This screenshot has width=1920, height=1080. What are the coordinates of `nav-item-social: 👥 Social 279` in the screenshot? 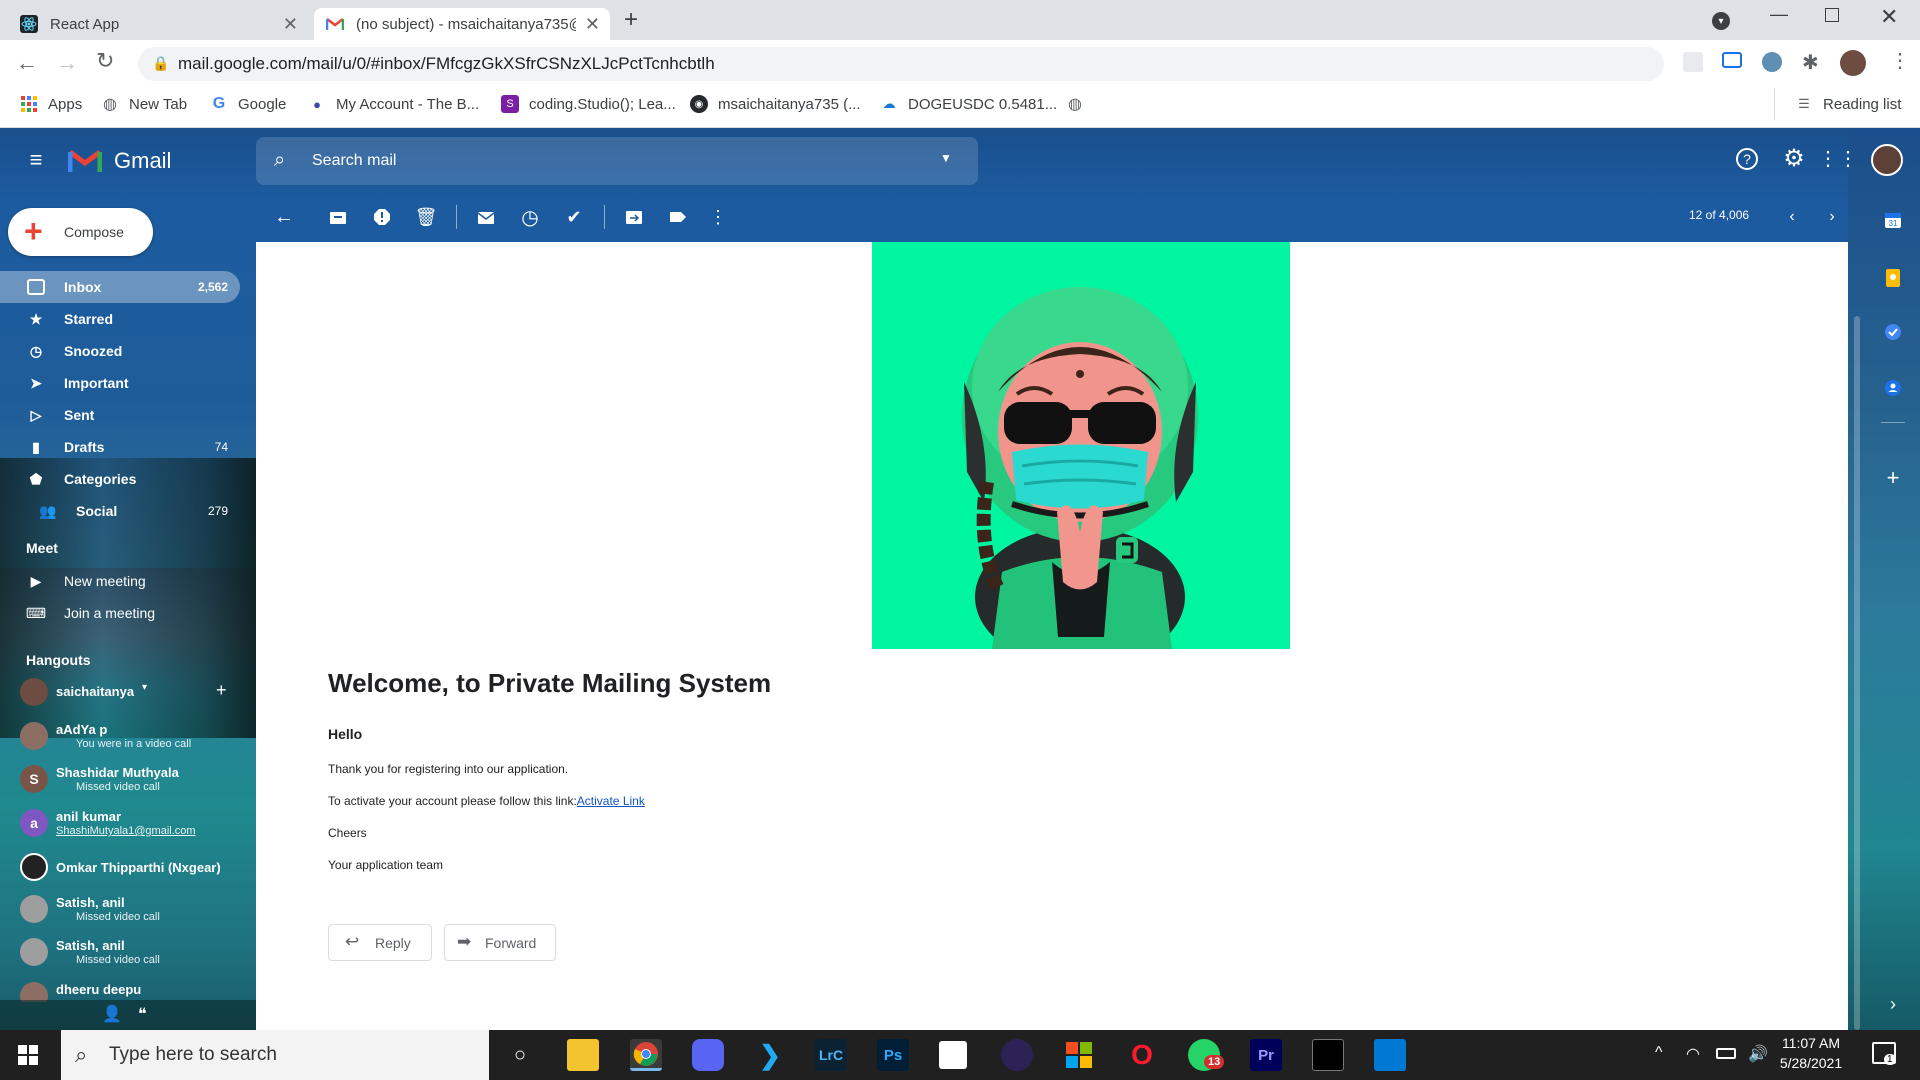 It's located at (120, 511).